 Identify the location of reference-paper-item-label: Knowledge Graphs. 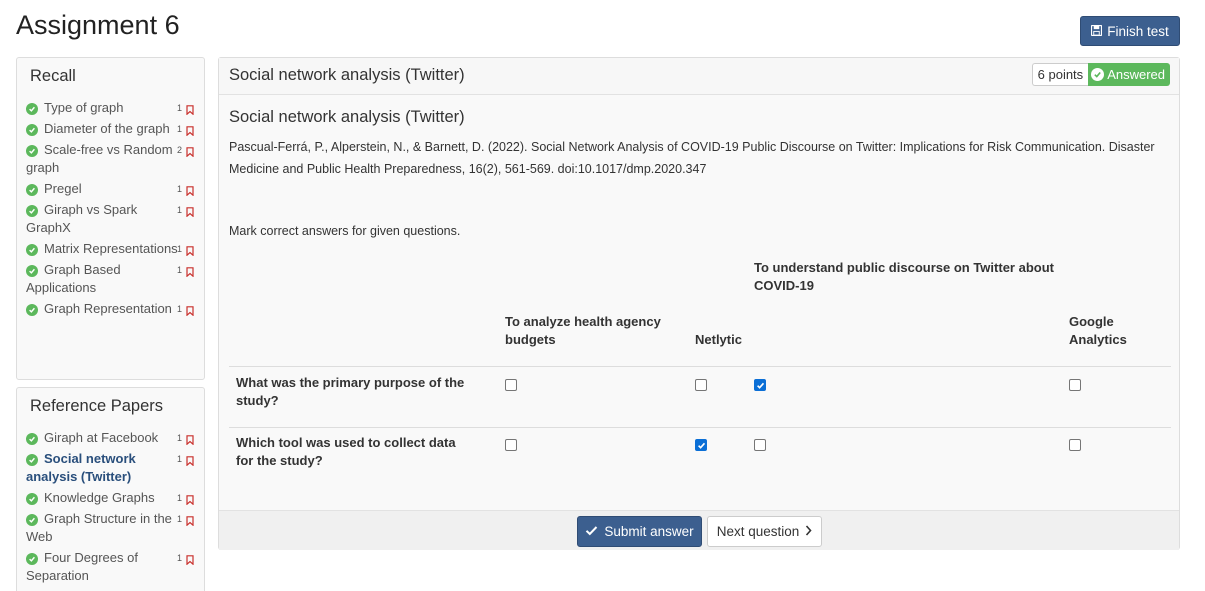
(99, 497).